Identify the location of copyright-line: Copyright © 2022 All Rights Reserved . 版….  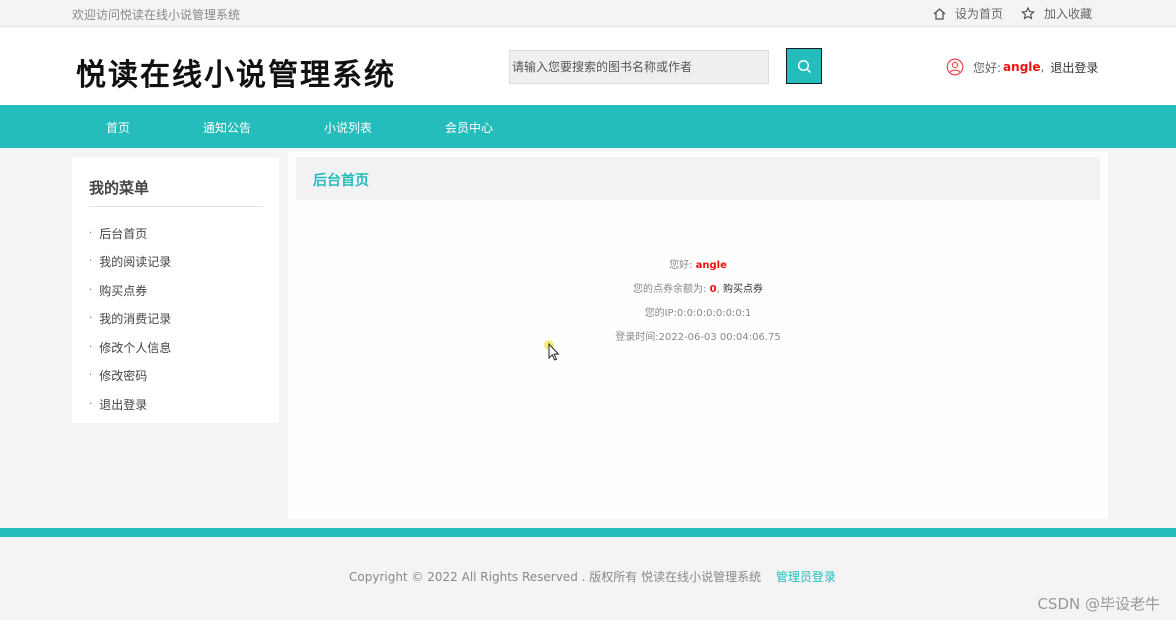
(592, 576).